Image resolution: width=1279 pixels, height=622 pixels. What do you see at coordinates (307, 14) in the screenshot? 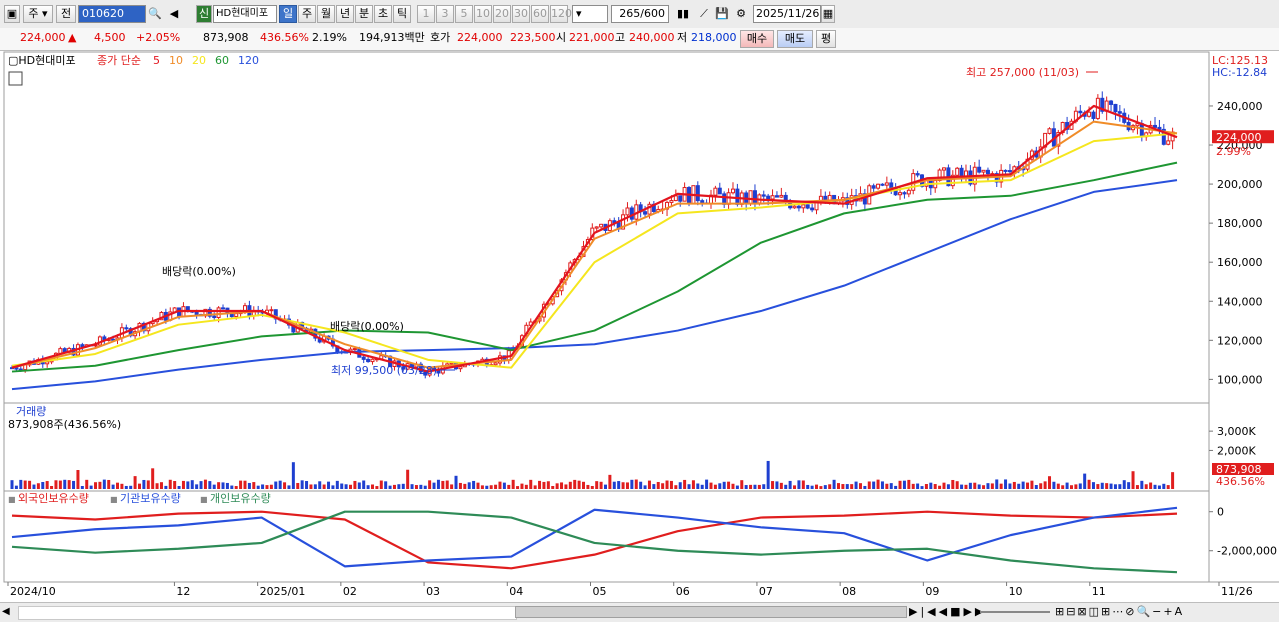
I see `period-1-button: 주` at bounding box center [307, 14].